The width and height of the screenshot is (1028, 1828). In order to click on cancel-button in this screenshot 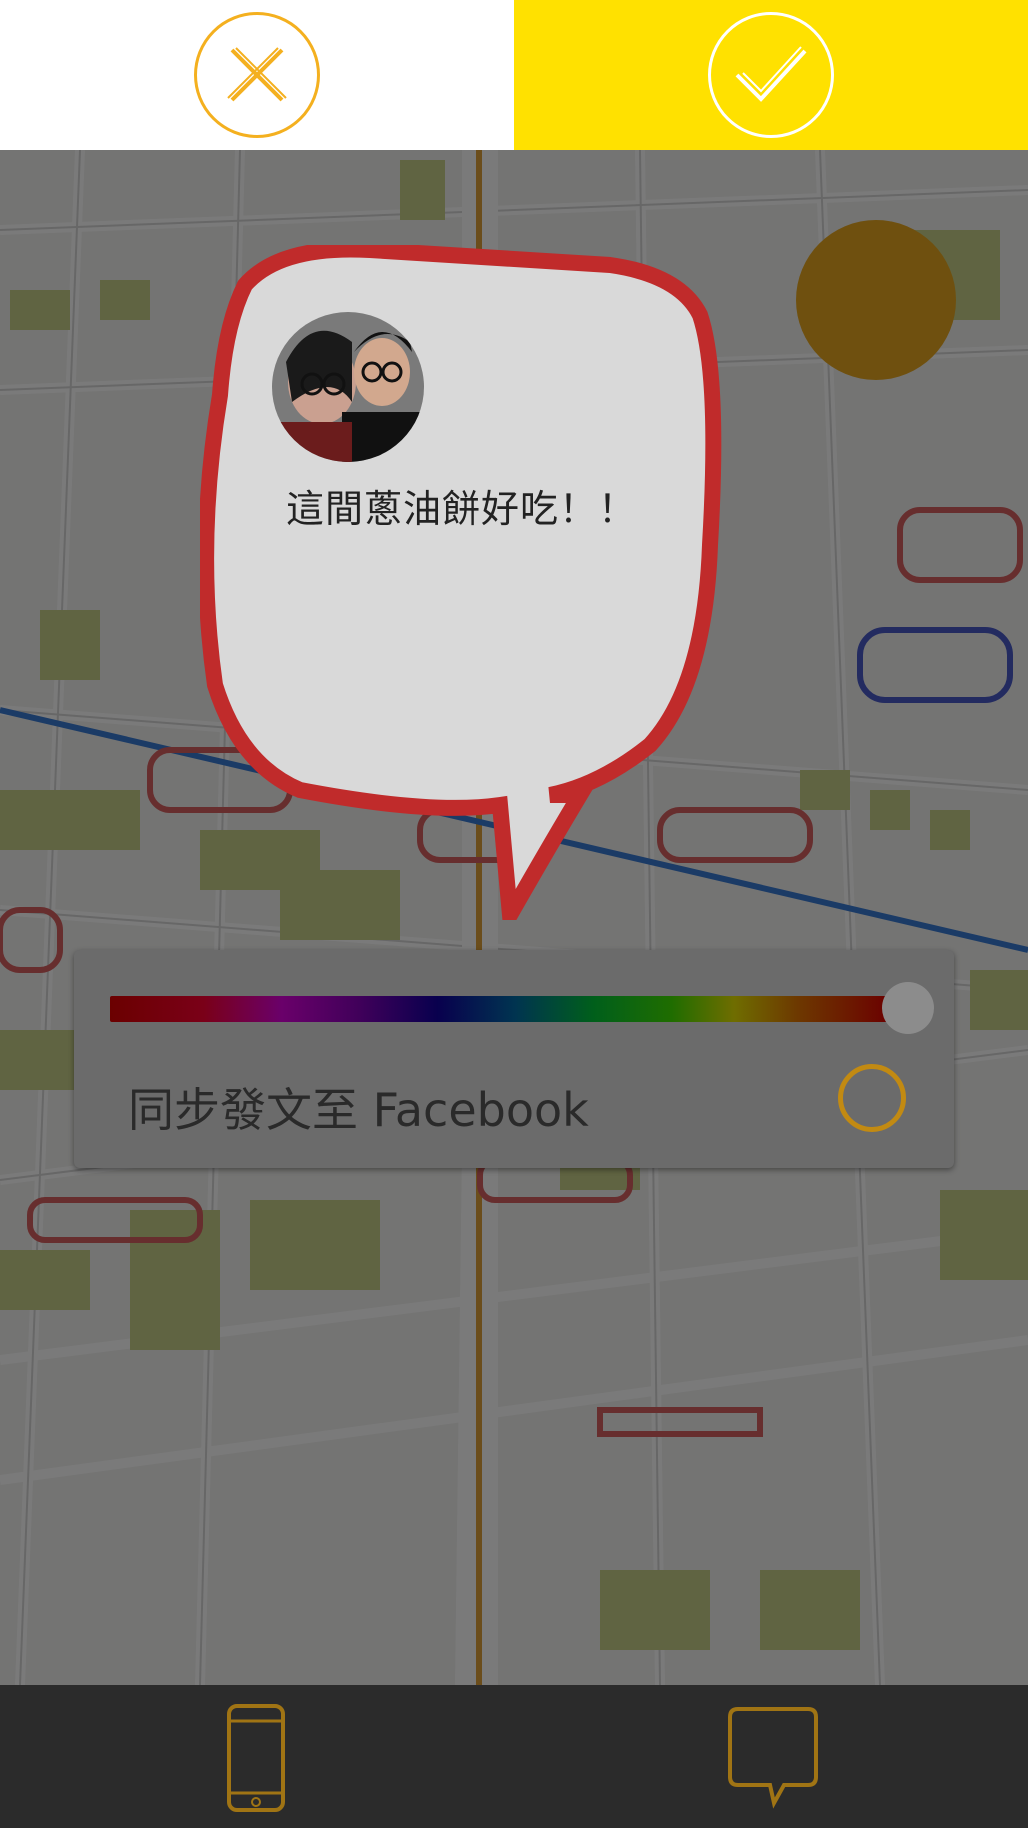, I will do `click(257, 75)`.